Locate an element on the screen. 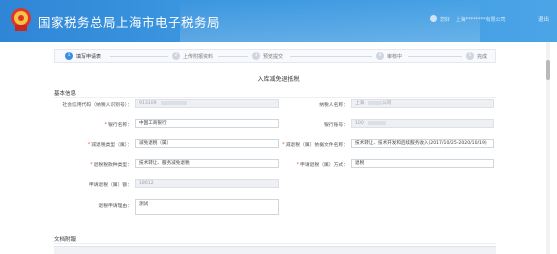 The width and height of the screenshot is (557, 254). reduction-type-select: 减免退税（属） is located at coordinates (207, 143).